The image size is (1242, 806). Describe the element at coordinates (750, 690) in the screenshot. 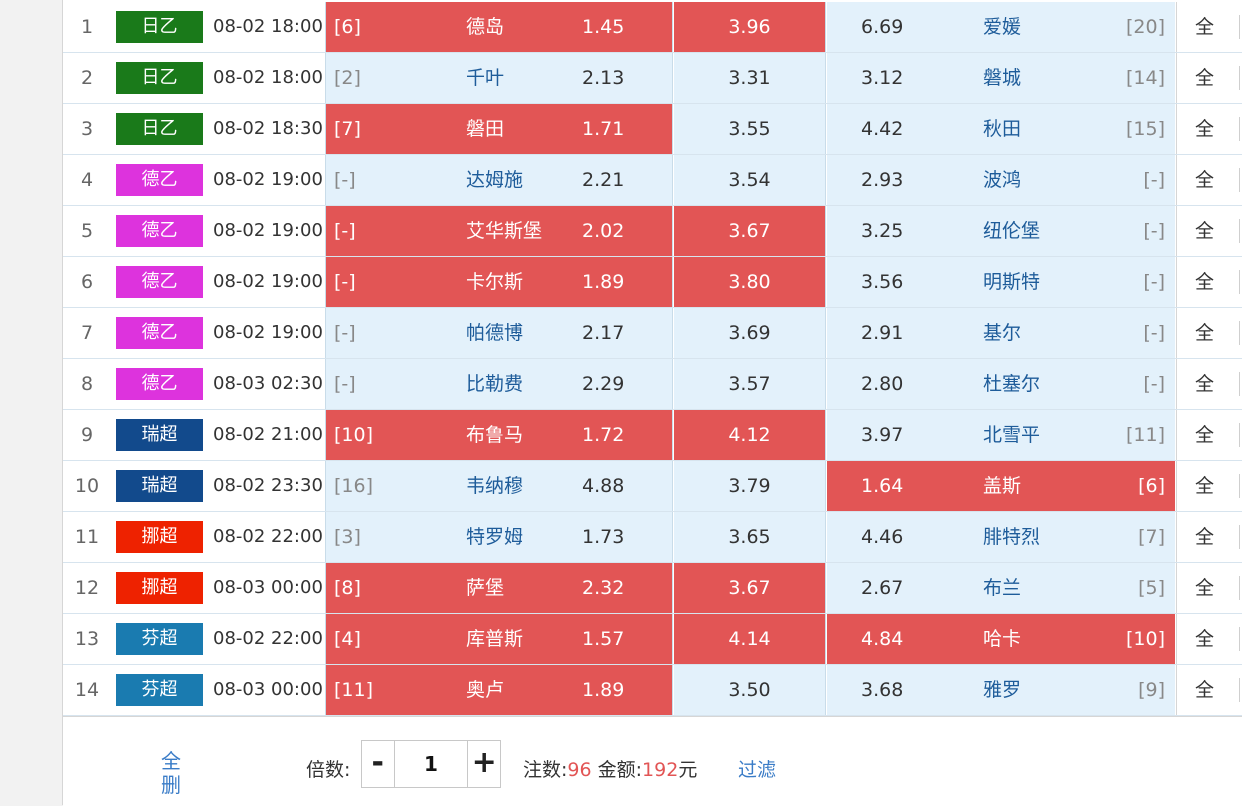

I see `draw-option: 3.50` at that location.